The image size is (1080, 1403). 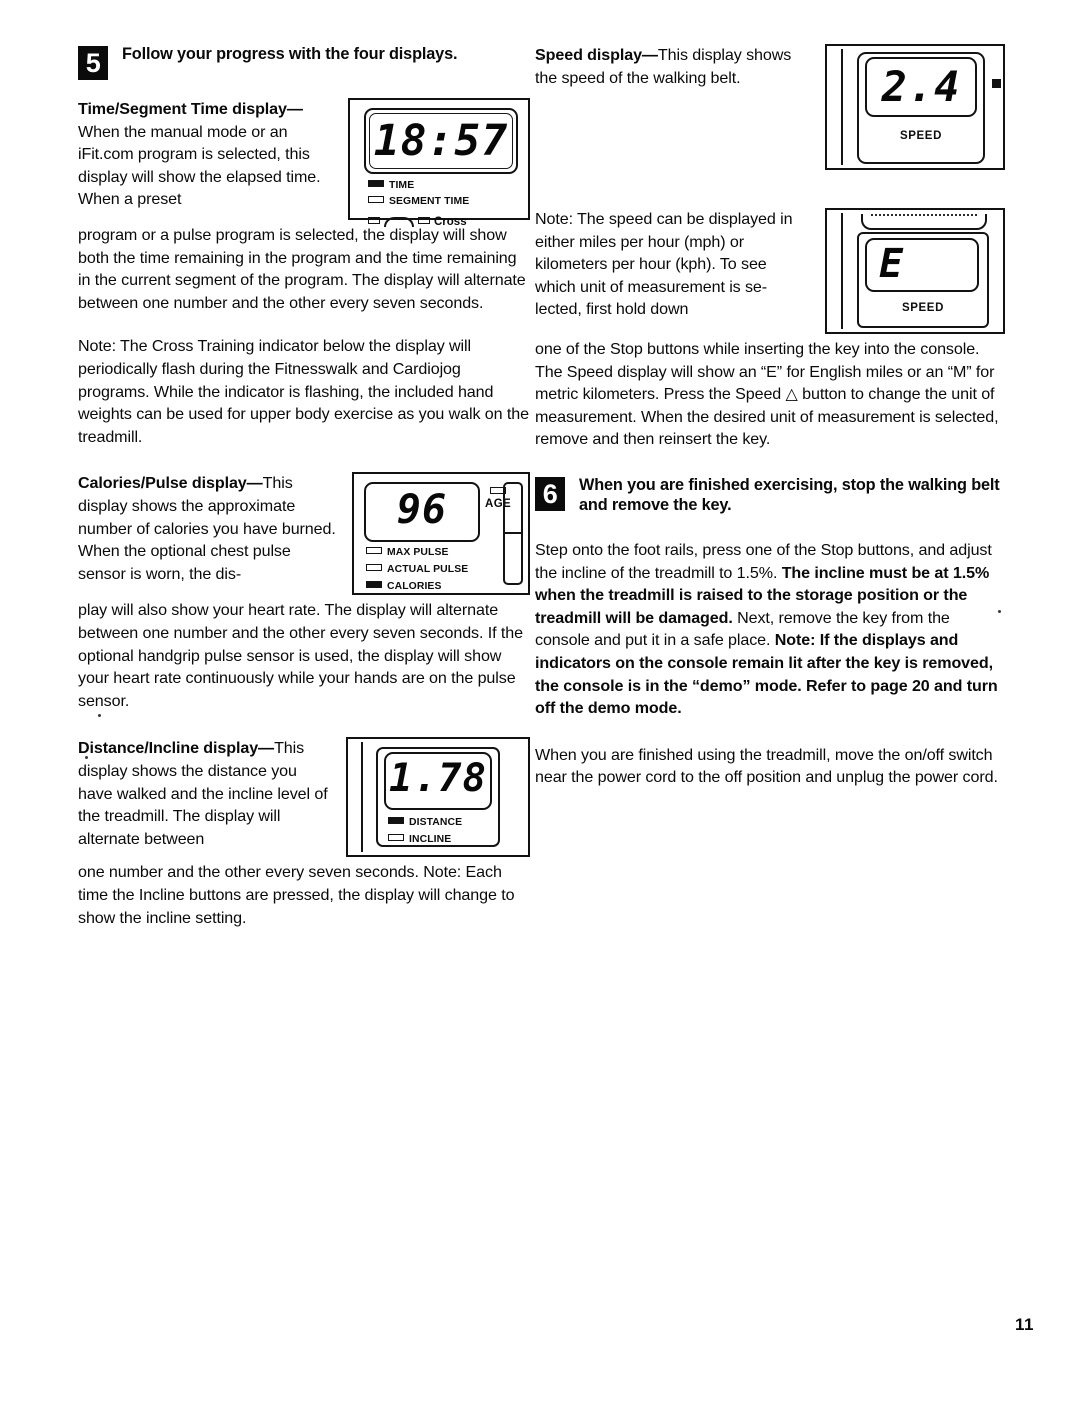 What do you see at coordinates (402, 185) in the screenshot?
I see `indicator-time-label: TIME` at bounding box center [402, 185].